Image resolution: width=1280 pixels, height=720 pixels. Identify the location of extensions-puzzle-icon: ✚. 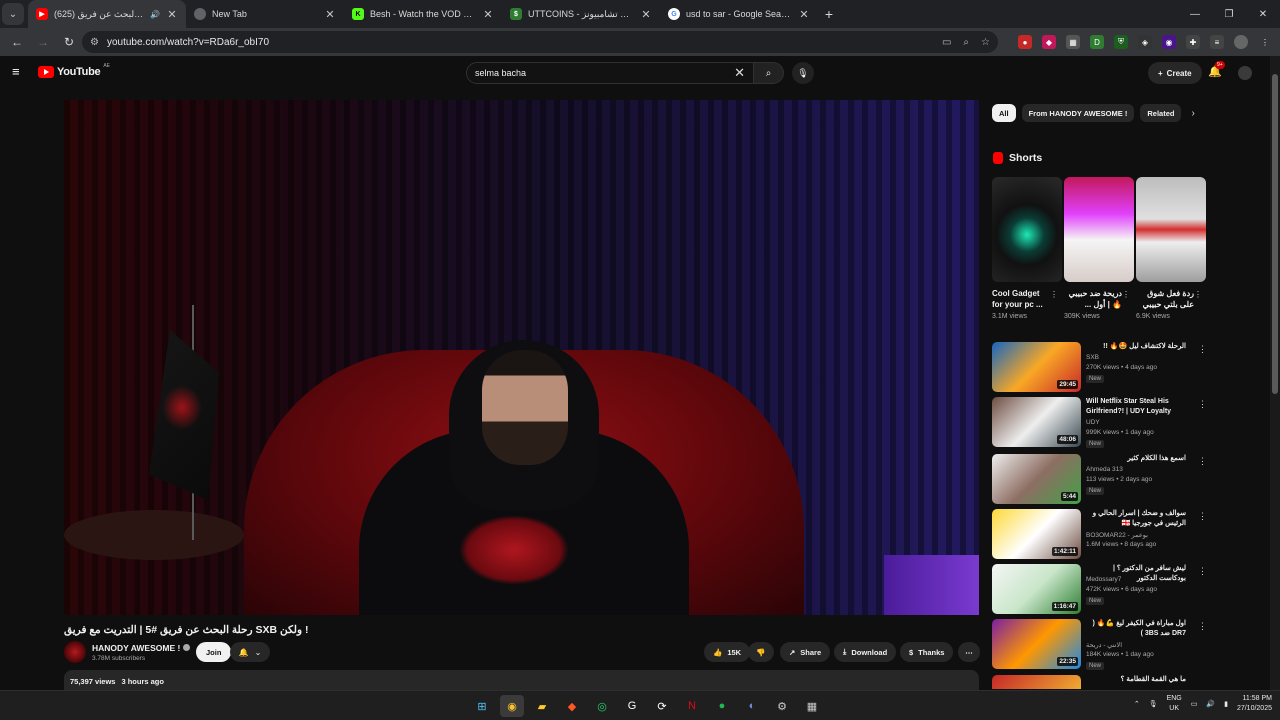
(1193, 42).